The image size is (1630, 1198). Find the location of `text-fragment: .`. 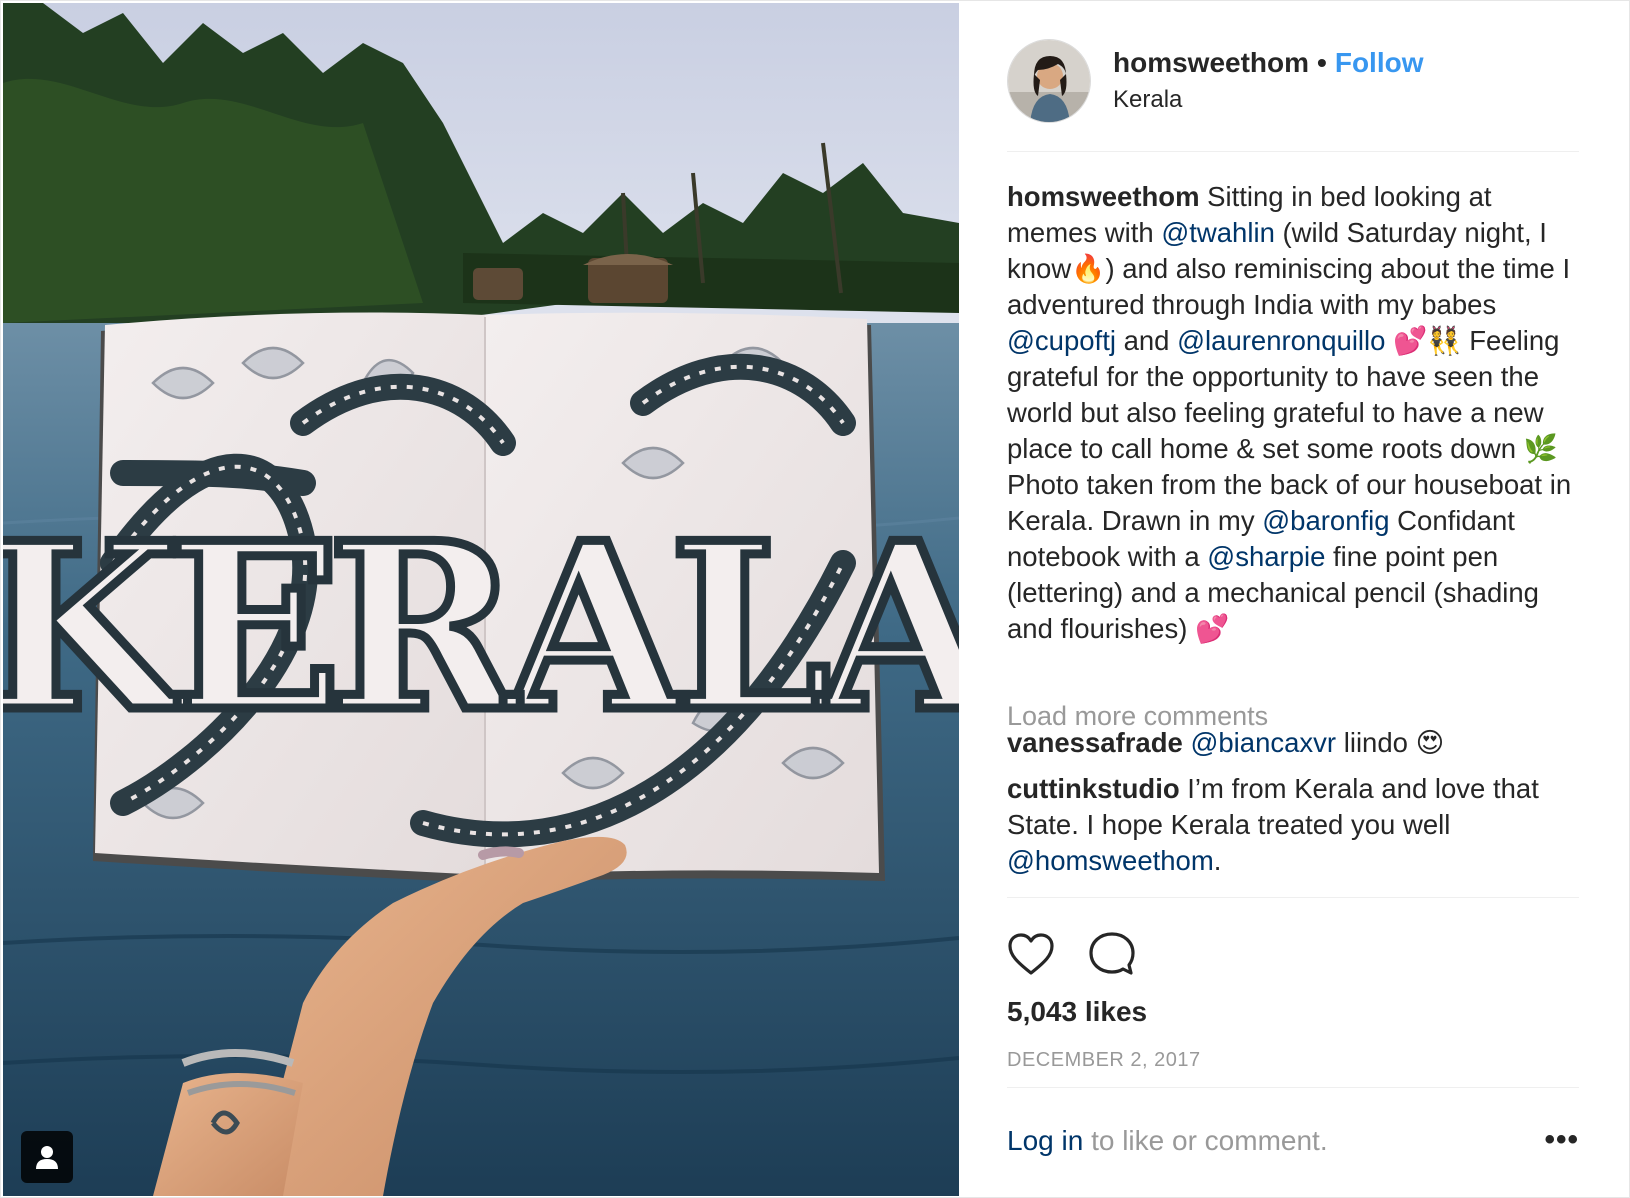

text-fragment: . is located at coordinates (1217, 860).